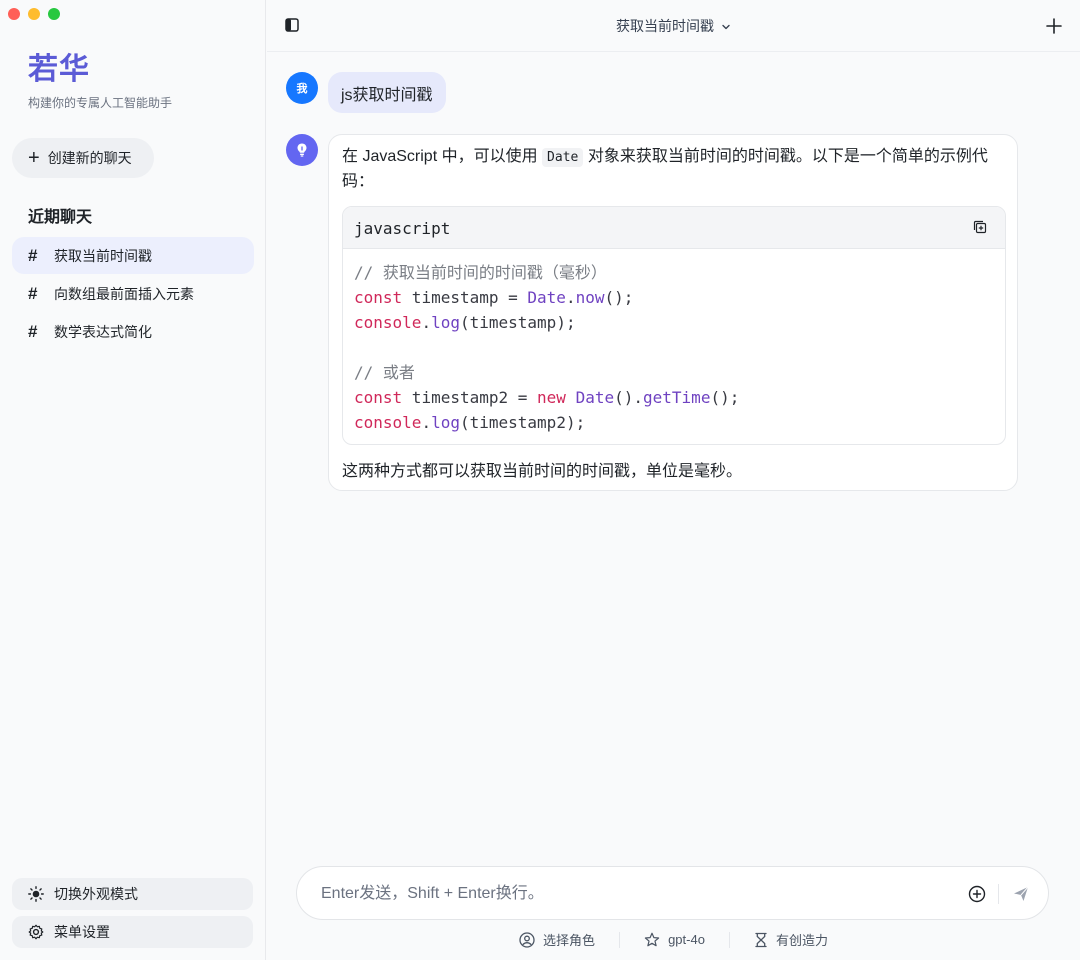 This screenshot has height=960, width=1080. I want to click on model-label: gpt-4o, so click(686, 939).